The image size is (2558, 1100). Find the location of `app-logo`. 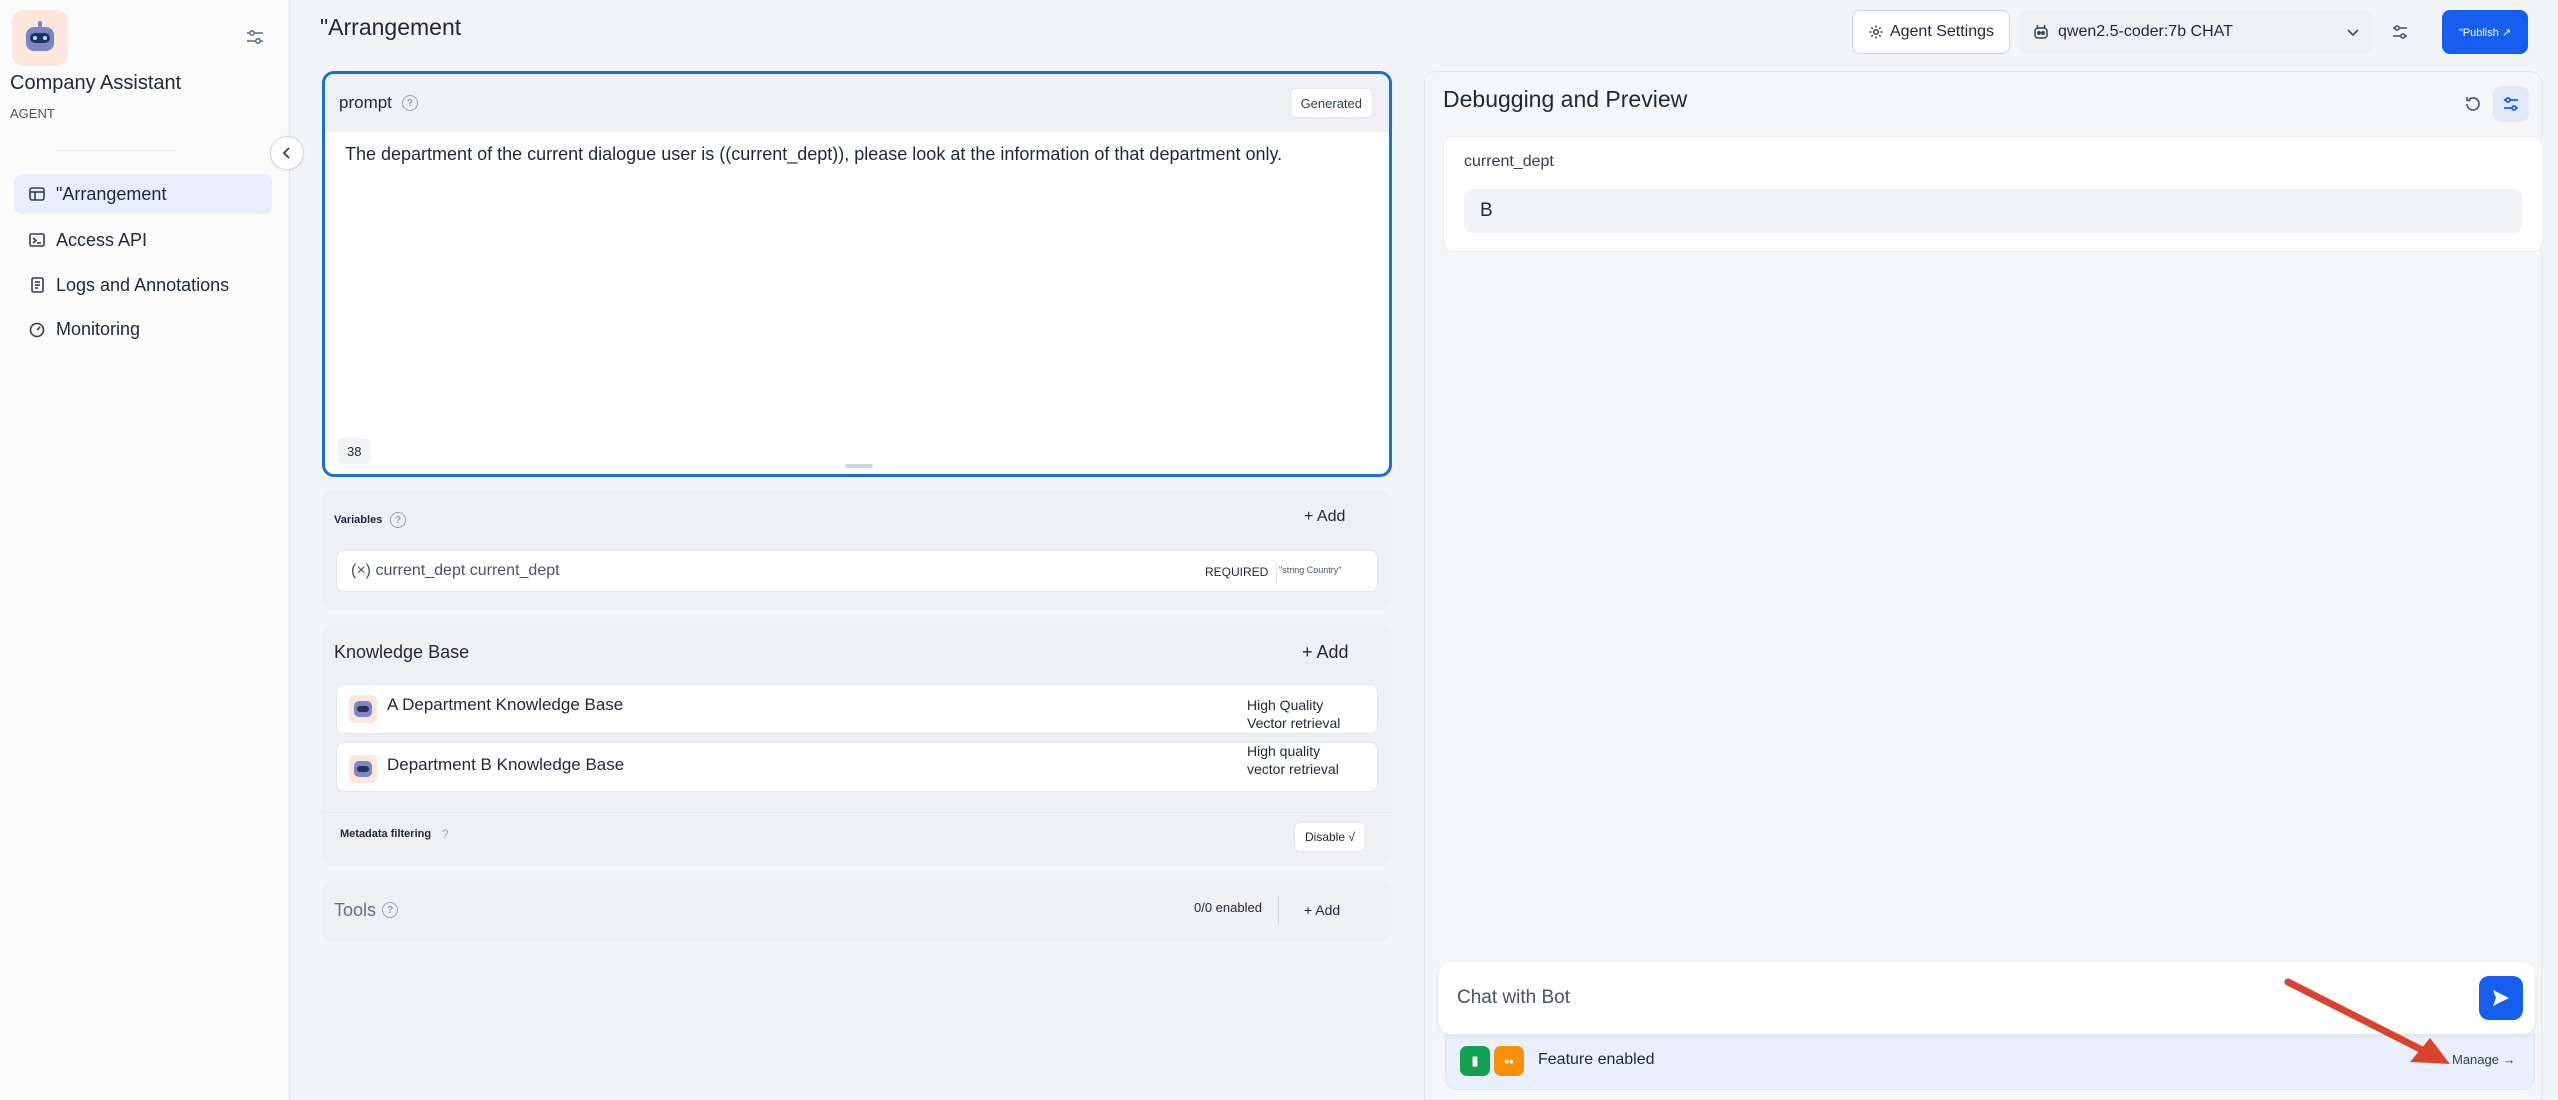

app-logo is located at coordinates (40, 38).